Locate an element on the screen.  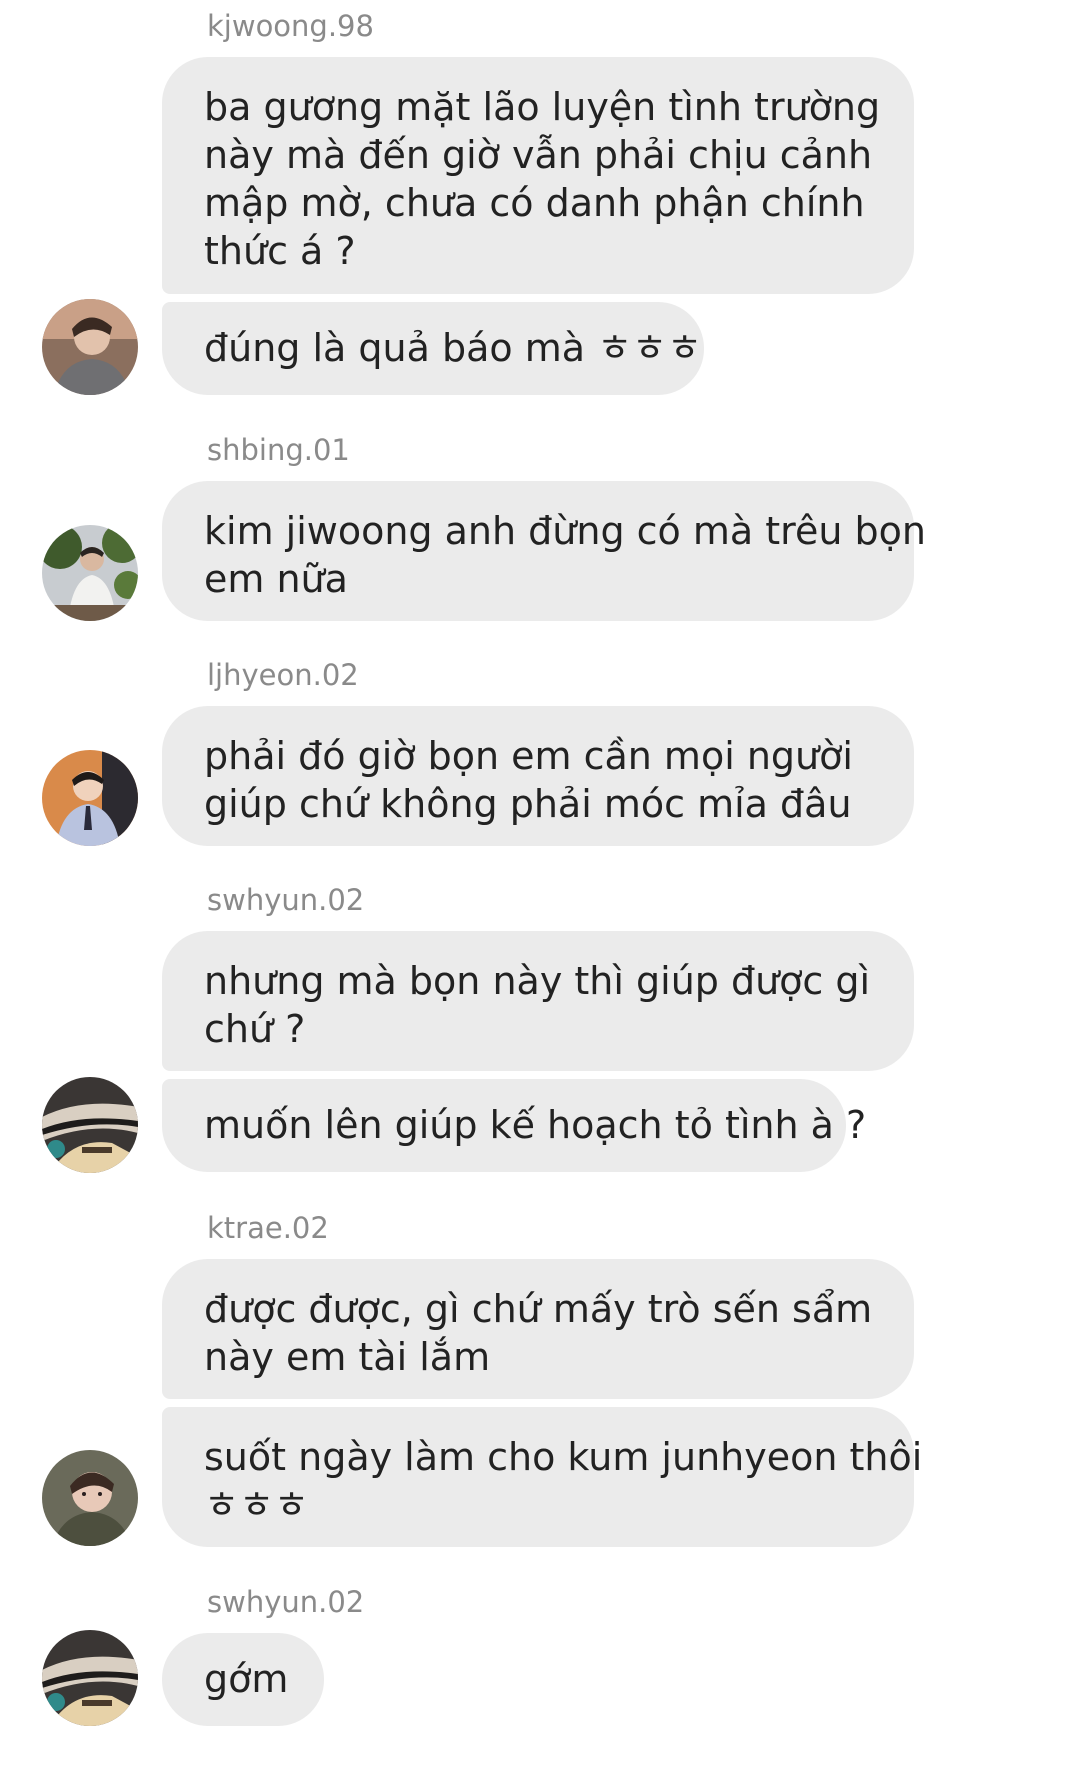
avatar-ktrae is located at coordinates (90, 1498).